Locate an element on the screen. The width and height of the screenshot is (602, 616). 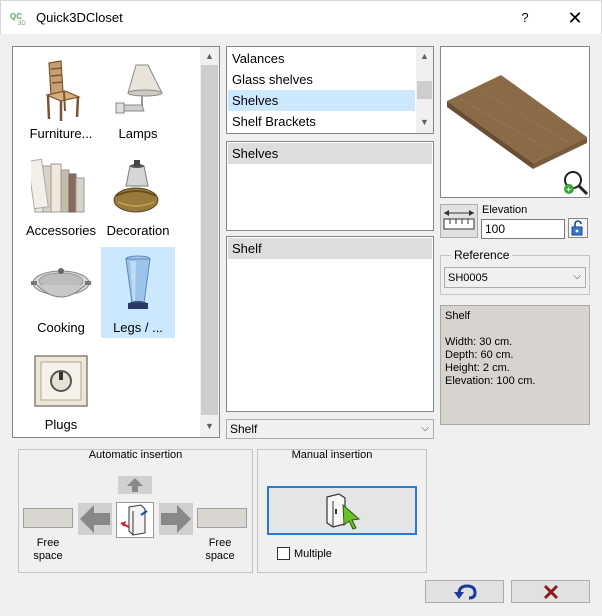
preview-panel: + is located at coordinates (515, 122).